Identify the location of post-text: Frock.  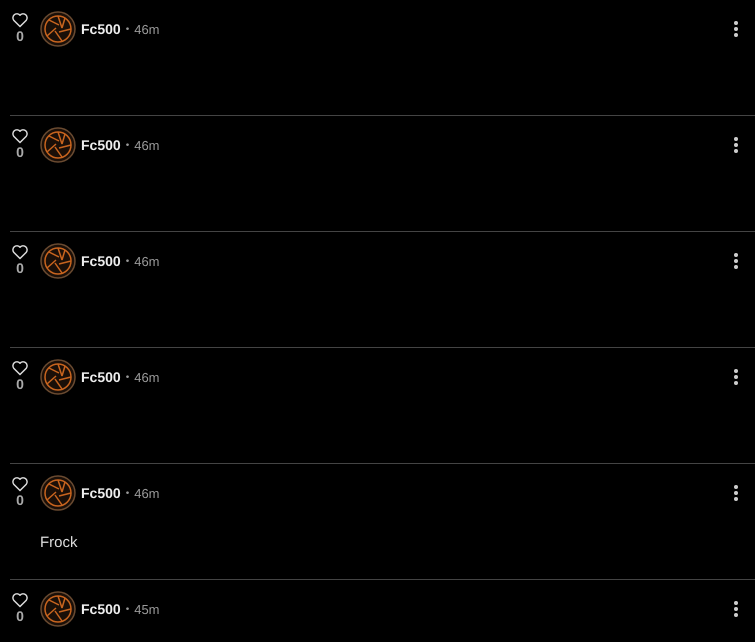
(59, 542).